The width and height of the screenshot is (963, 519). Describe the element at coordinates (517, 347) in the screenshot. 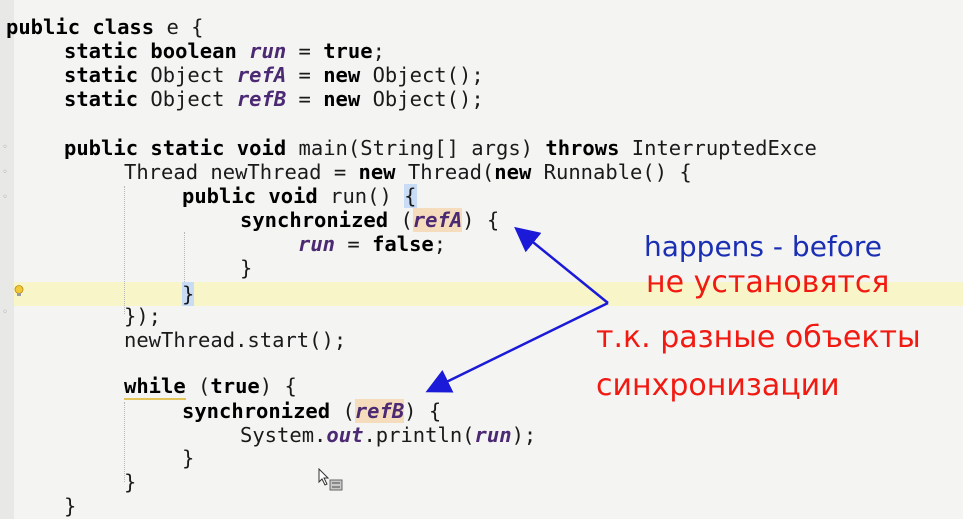

I see `arrow-to-refB` at that location.